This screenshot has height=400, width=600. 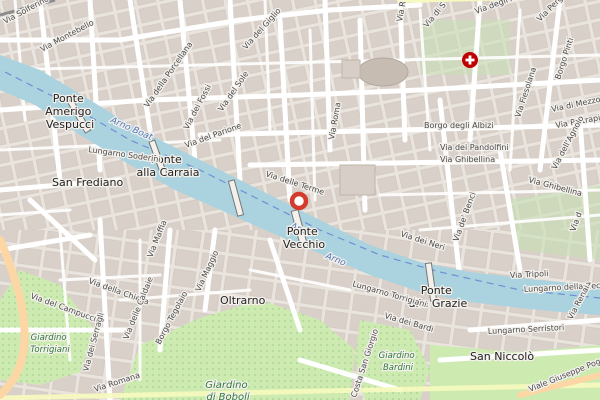 I want to click on place-label-ponte-vecchio: Ponte Vecchio, so click(x=304, y=238).